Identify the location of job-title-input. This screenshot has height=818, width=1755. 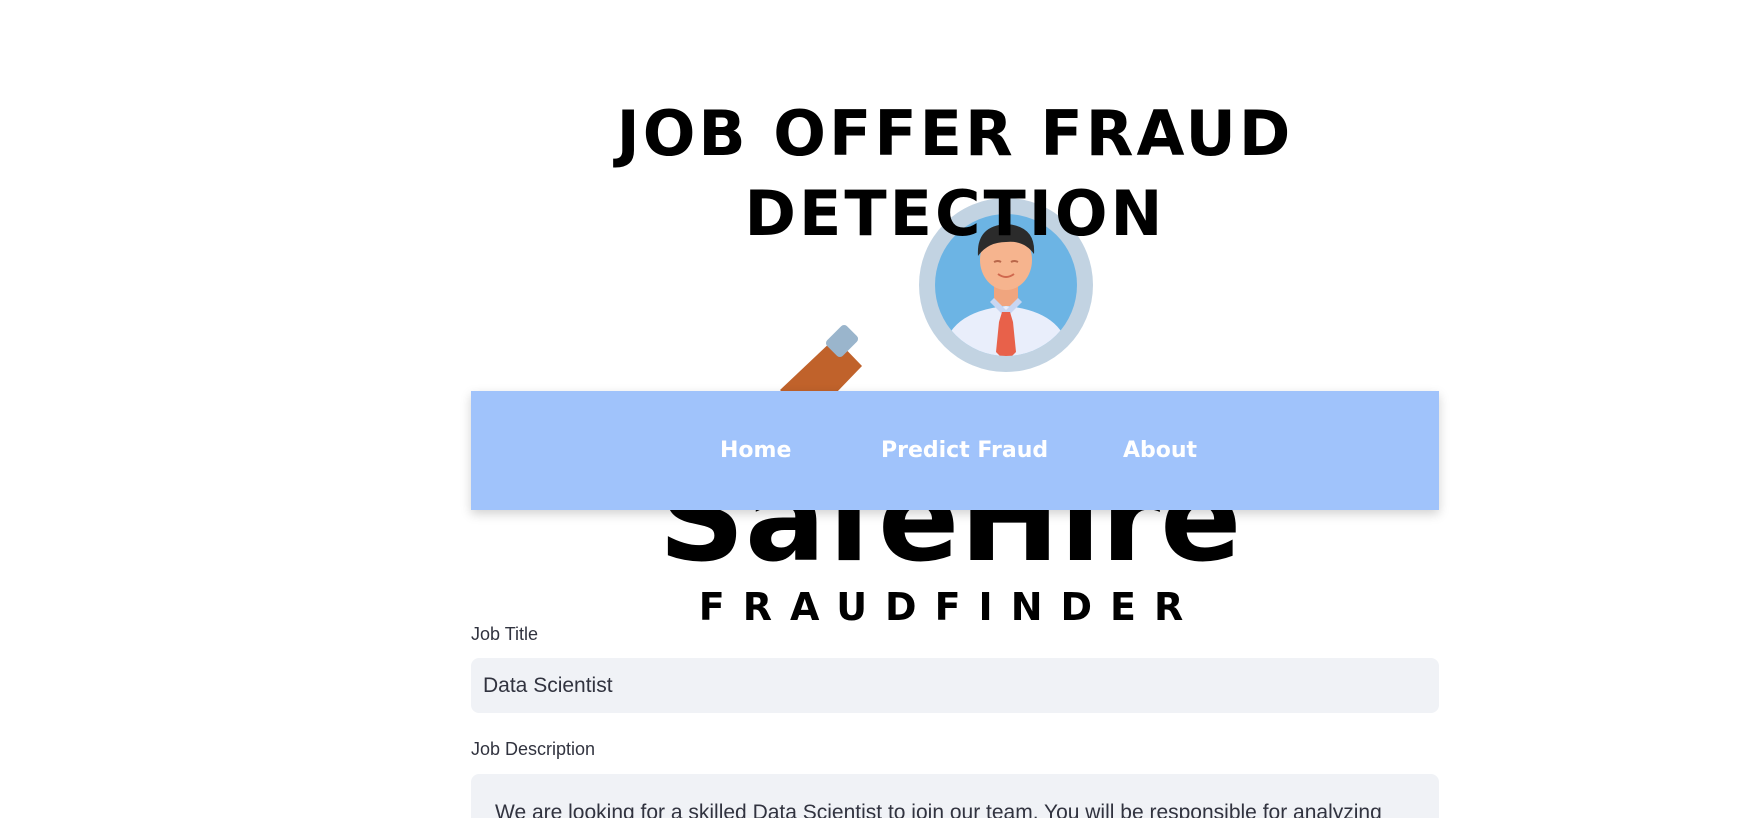
(955, 685).